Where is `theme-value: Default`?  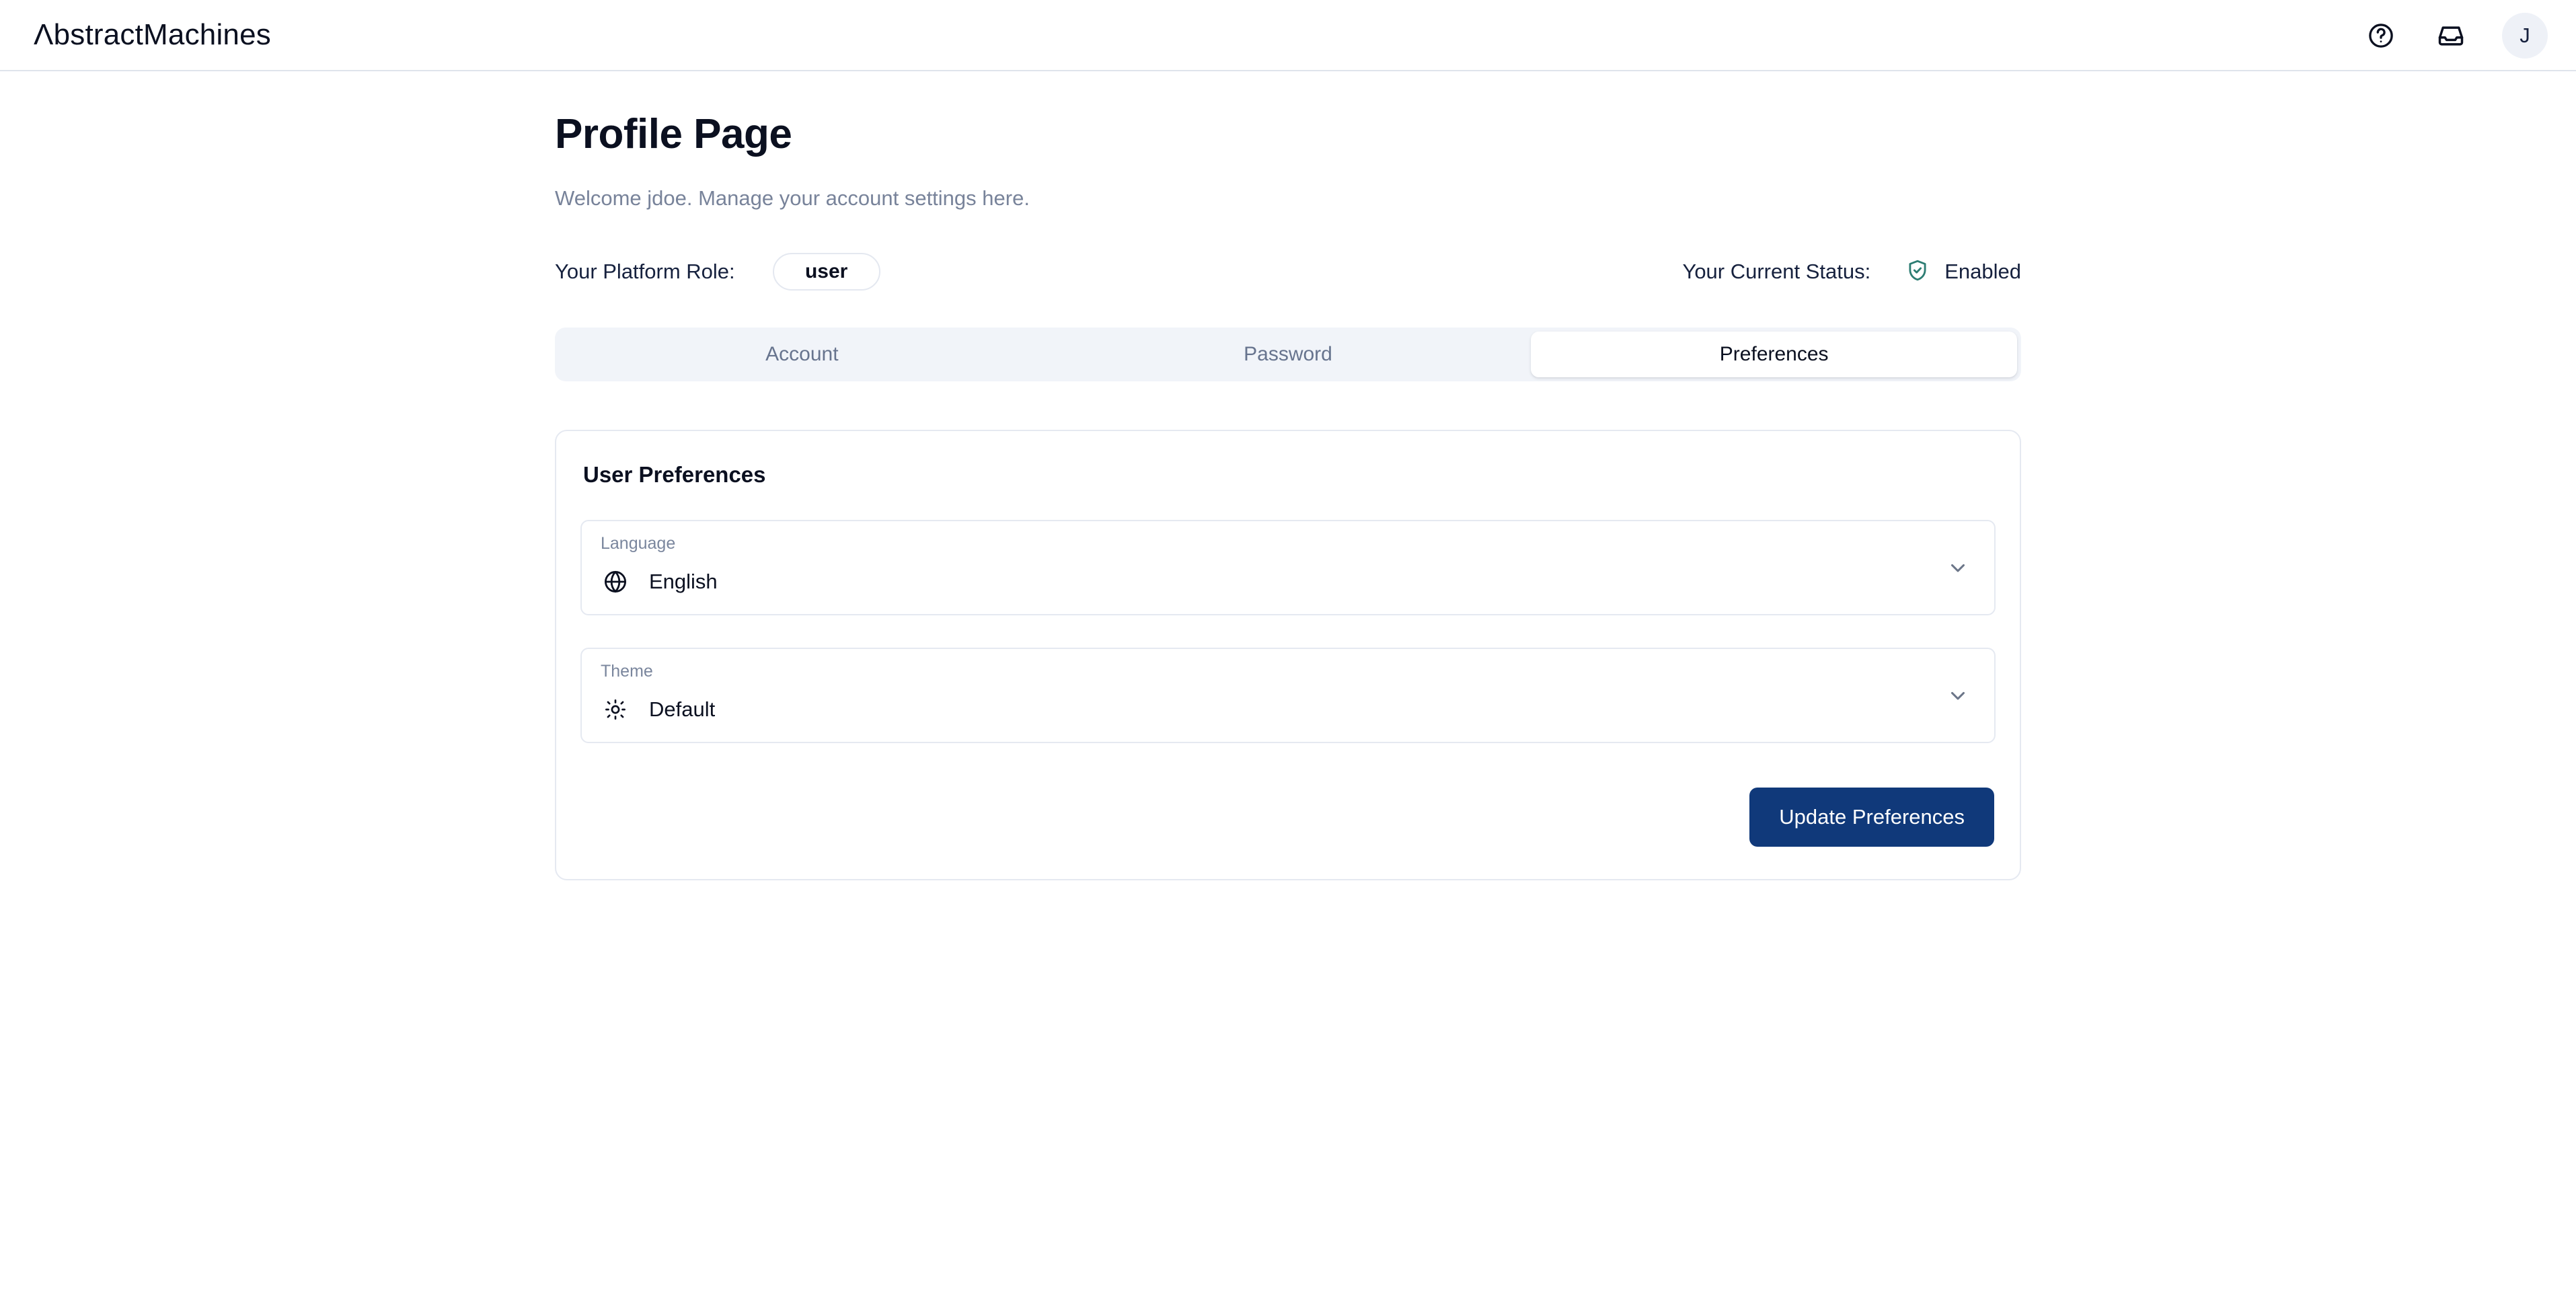
theme-value: Default is located at coordinates (682, 709).